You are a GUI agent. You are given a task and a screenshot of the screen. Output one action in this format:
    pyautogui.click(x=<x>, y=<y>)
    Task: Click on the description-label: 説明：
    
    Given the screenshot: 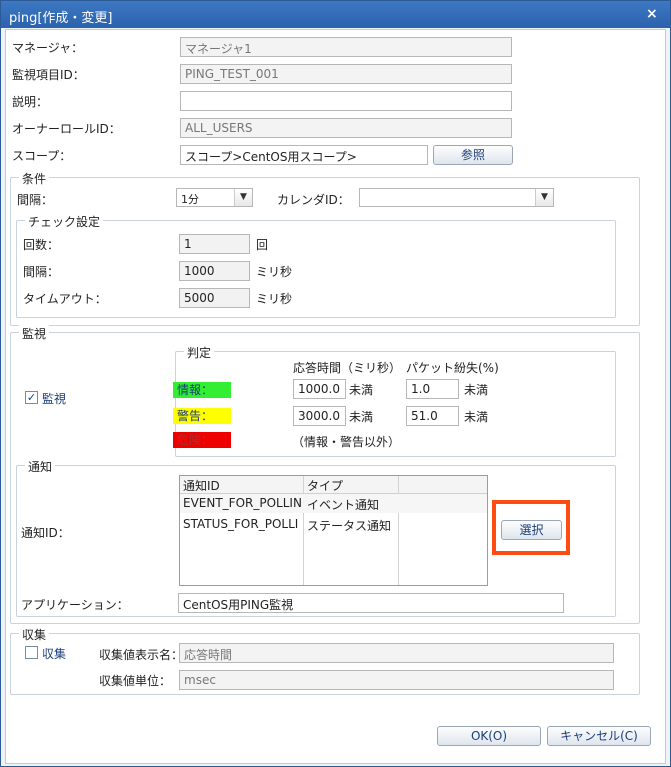 What is the action you would take?
    pyautogui.click(x=30, y=102)
    